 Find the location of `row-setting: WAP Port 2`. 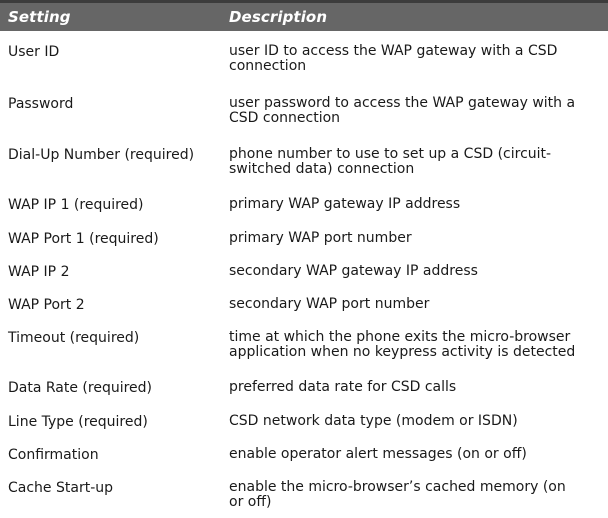

row-setting: WAP Port 2 is located at coordinates (46, 305).